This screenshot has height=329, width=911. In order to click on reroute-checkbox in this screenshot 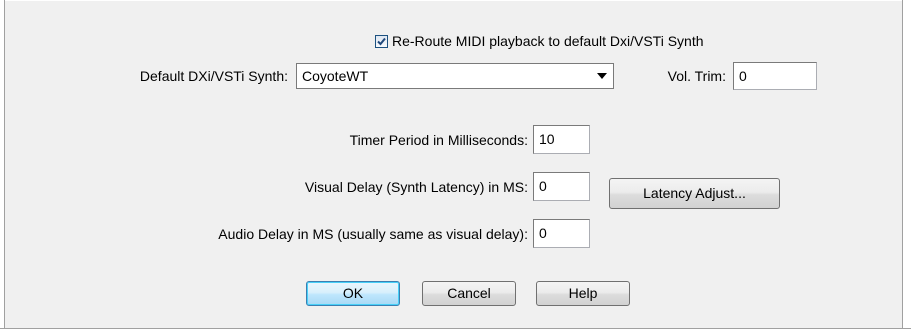, I will do `click(381, 41)`.